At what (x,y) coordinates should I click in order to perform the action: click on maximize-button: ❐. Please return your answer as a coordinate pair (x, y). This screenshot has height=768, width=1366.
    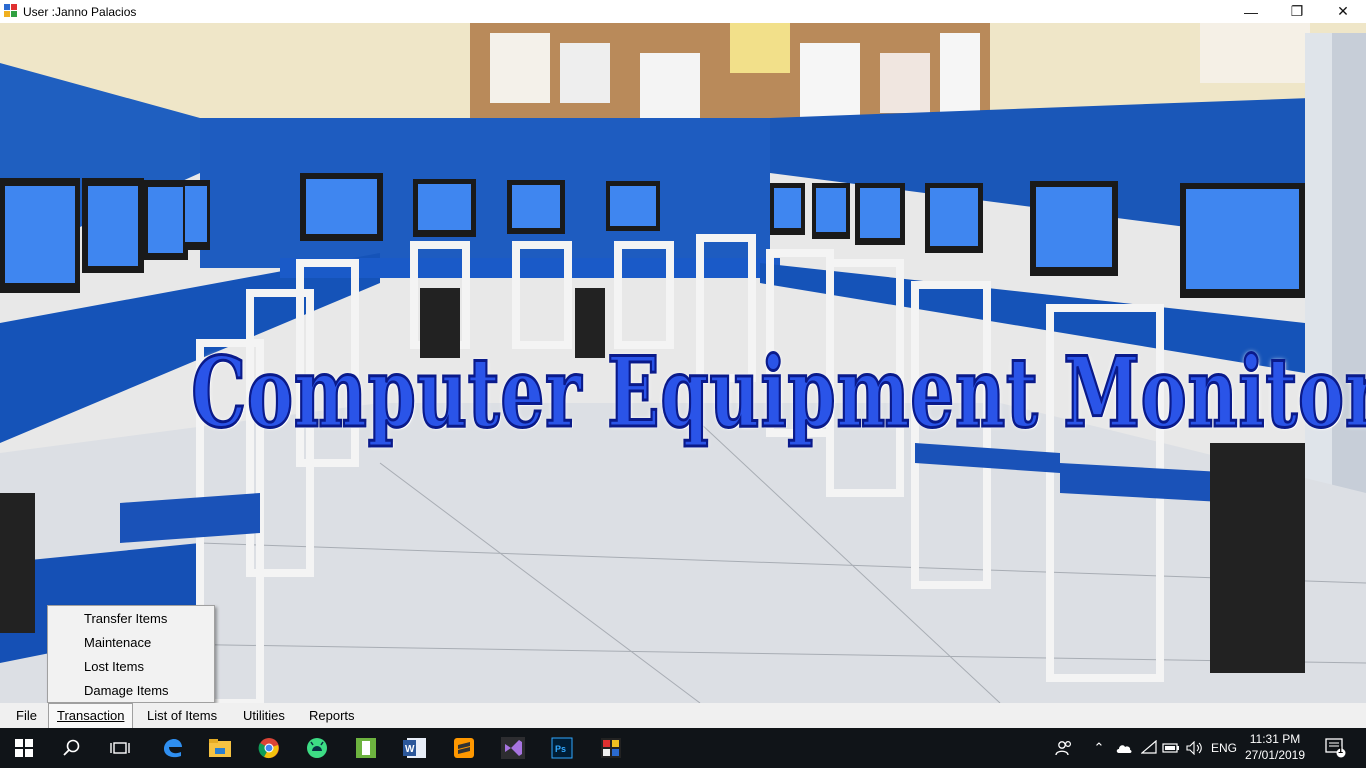
    Looking at the image, I should click on (1297, 11).